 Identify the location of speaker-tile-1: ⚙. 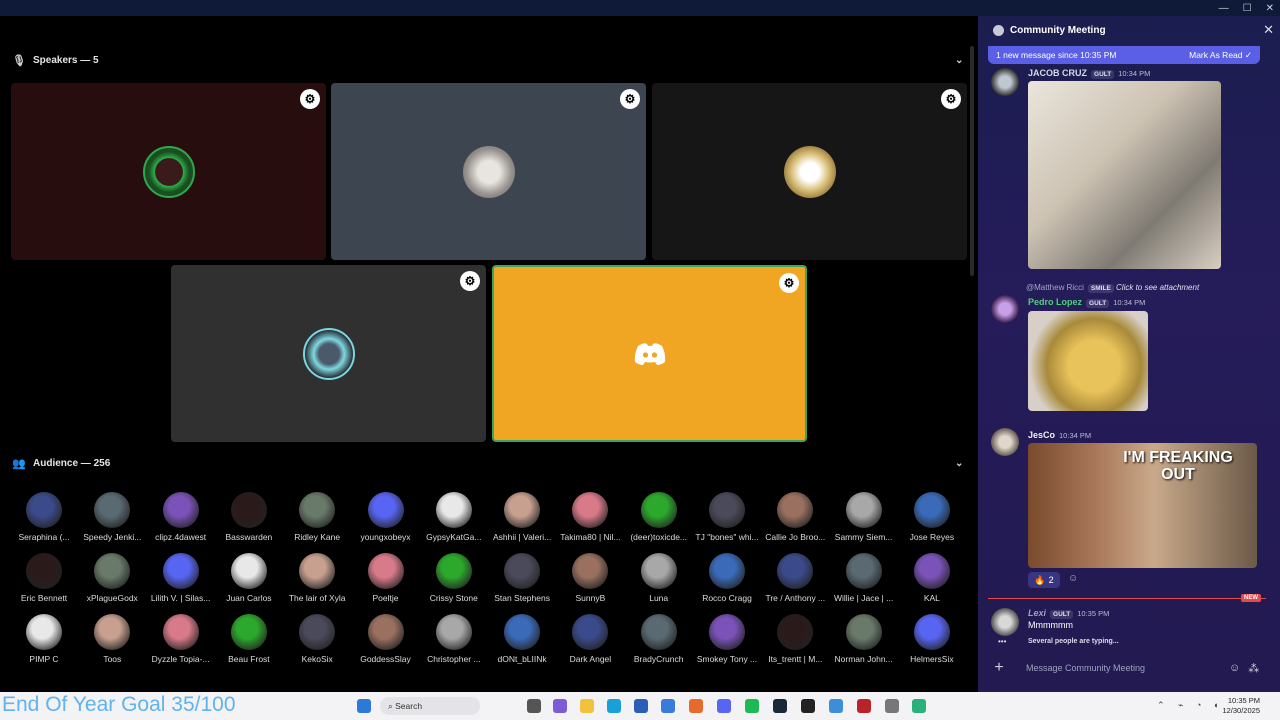
(168, 171).